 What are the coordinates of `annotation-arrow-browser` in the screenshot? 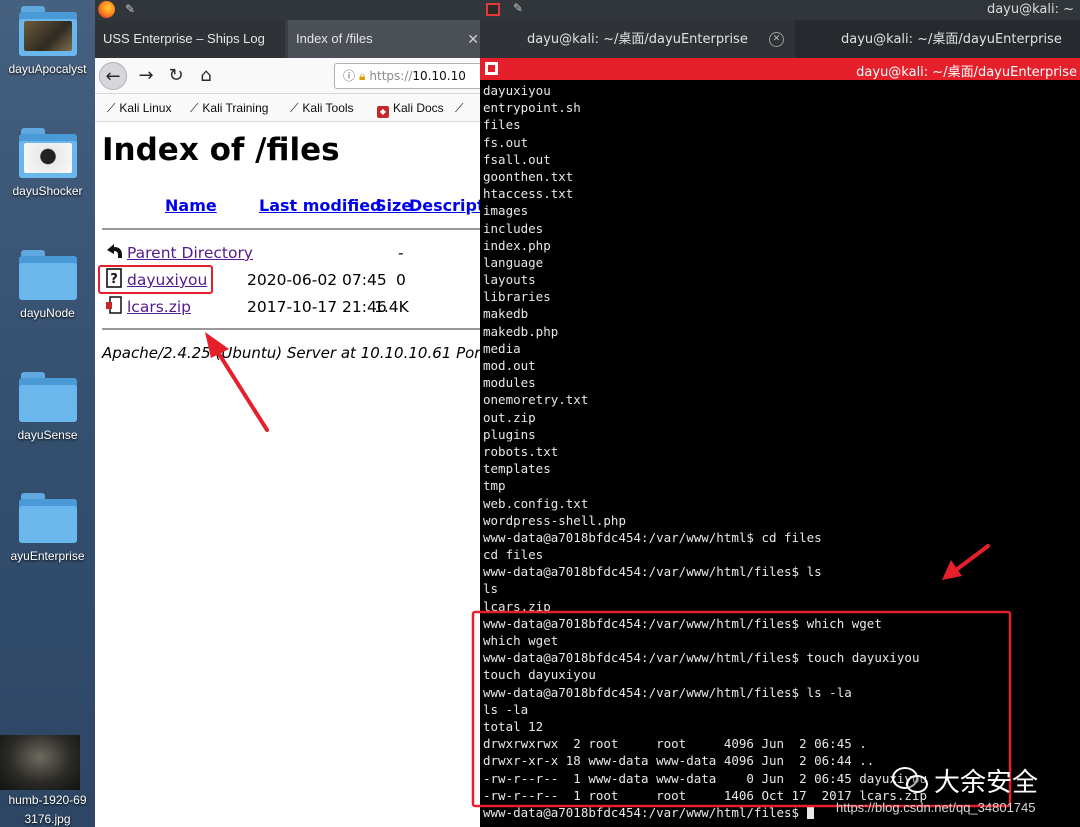 It's located at (237, 382).